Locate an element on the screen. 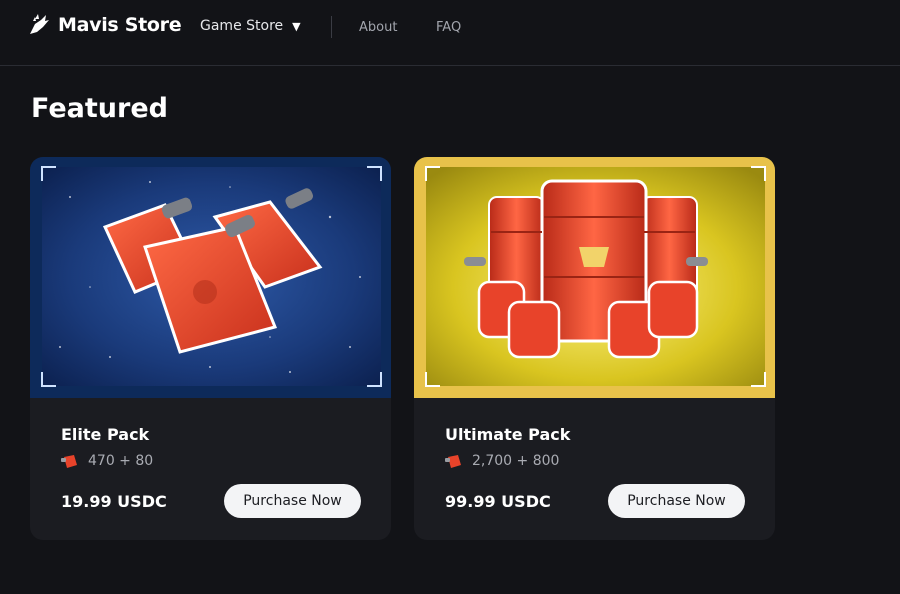  nav-divider is located at coordinates (331, 27).